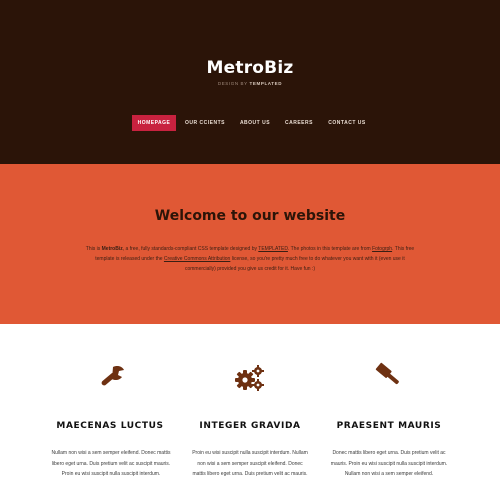  Describe the element at coordinates (250, 216) in the screenshot. I see `banner-title: Welcome to our website` at that location.